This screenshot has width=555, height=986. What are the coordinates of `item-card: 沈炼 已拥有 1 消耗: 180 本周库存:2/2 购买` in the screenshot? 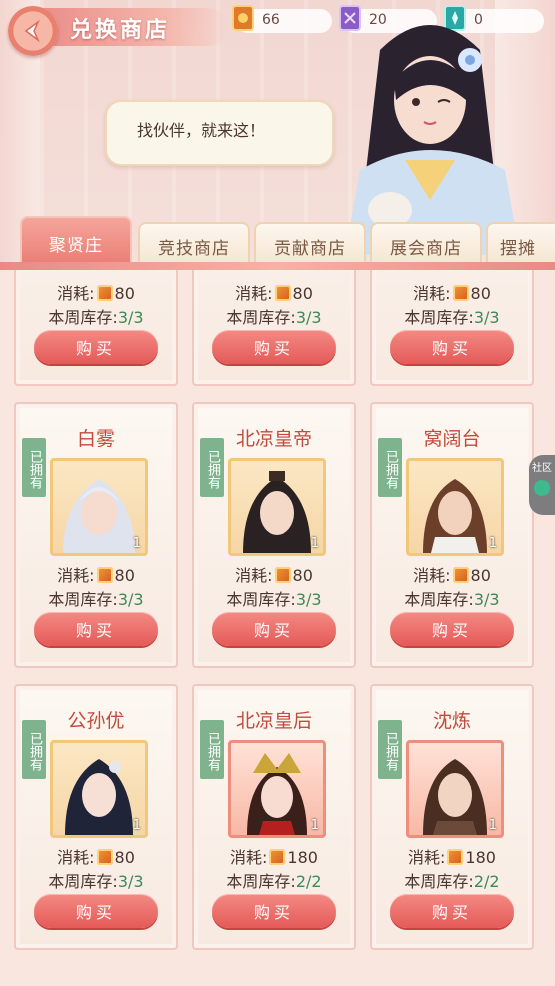 It's located at (452, 817).